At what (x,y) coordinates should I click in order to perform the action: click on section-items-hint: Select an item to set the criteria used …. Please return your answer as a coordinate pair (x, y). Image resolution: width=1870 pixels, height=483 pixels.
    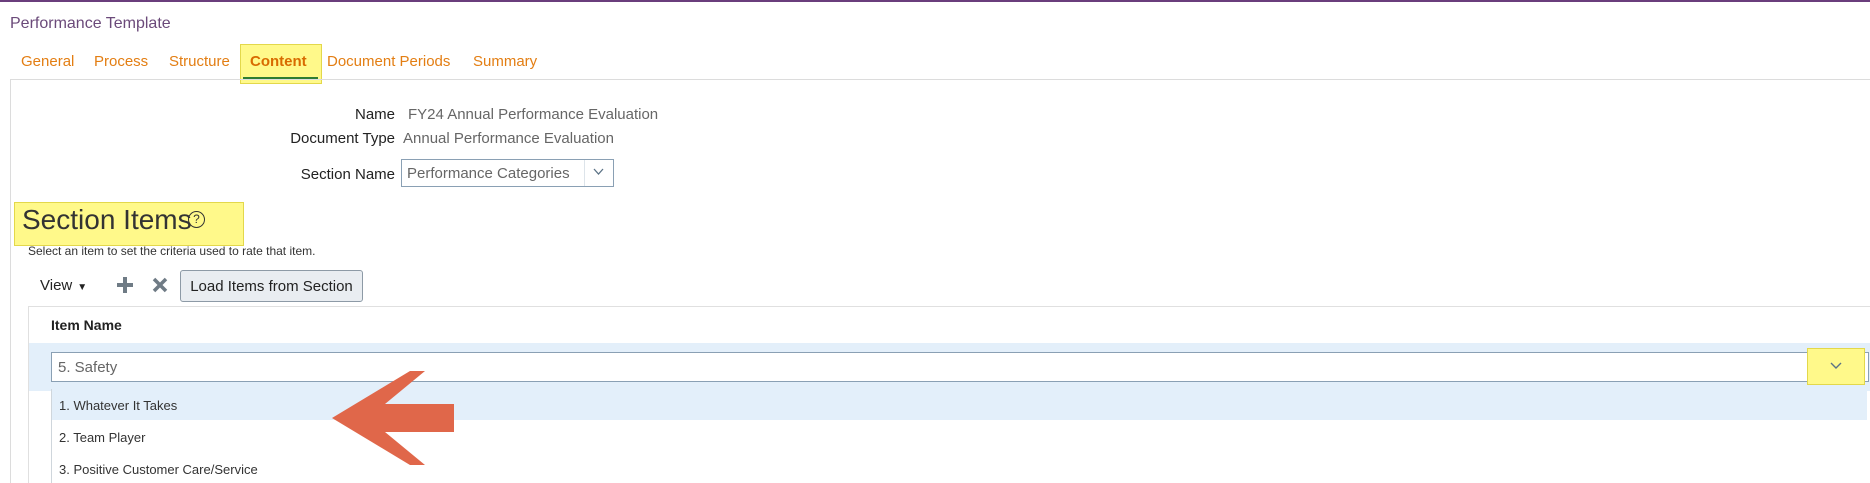
    Looking at the image, I should click on (172, 251).